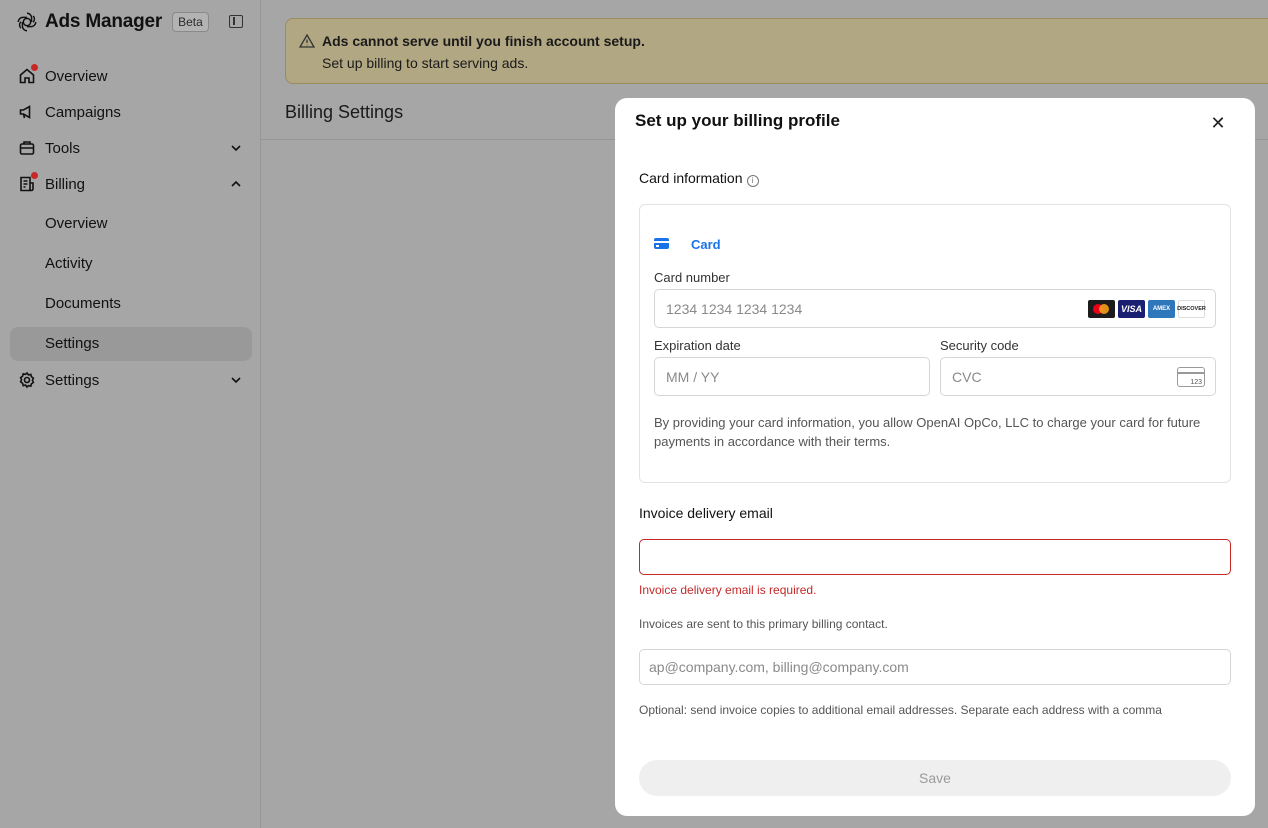 Image resolution: width=1268 pixels, height=828 pixels. I want to click on expiration-placeholder: MM / YY, so click(693, 377).